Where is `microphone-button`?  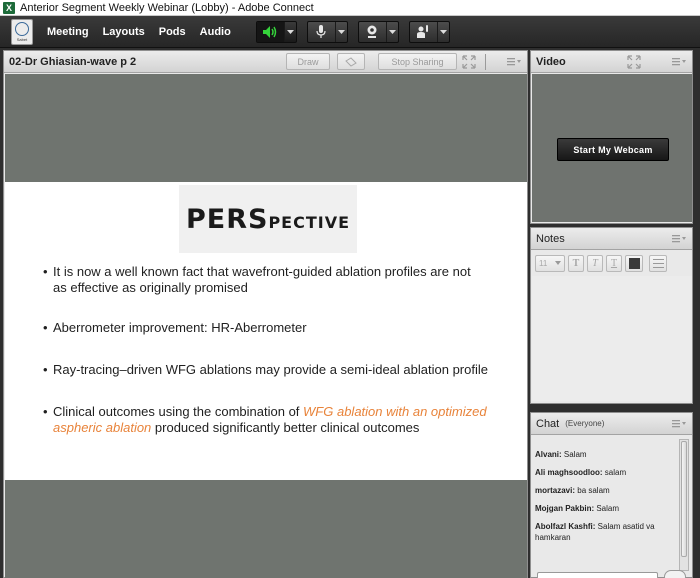
microphone-button is located at coordinates (327, 31).